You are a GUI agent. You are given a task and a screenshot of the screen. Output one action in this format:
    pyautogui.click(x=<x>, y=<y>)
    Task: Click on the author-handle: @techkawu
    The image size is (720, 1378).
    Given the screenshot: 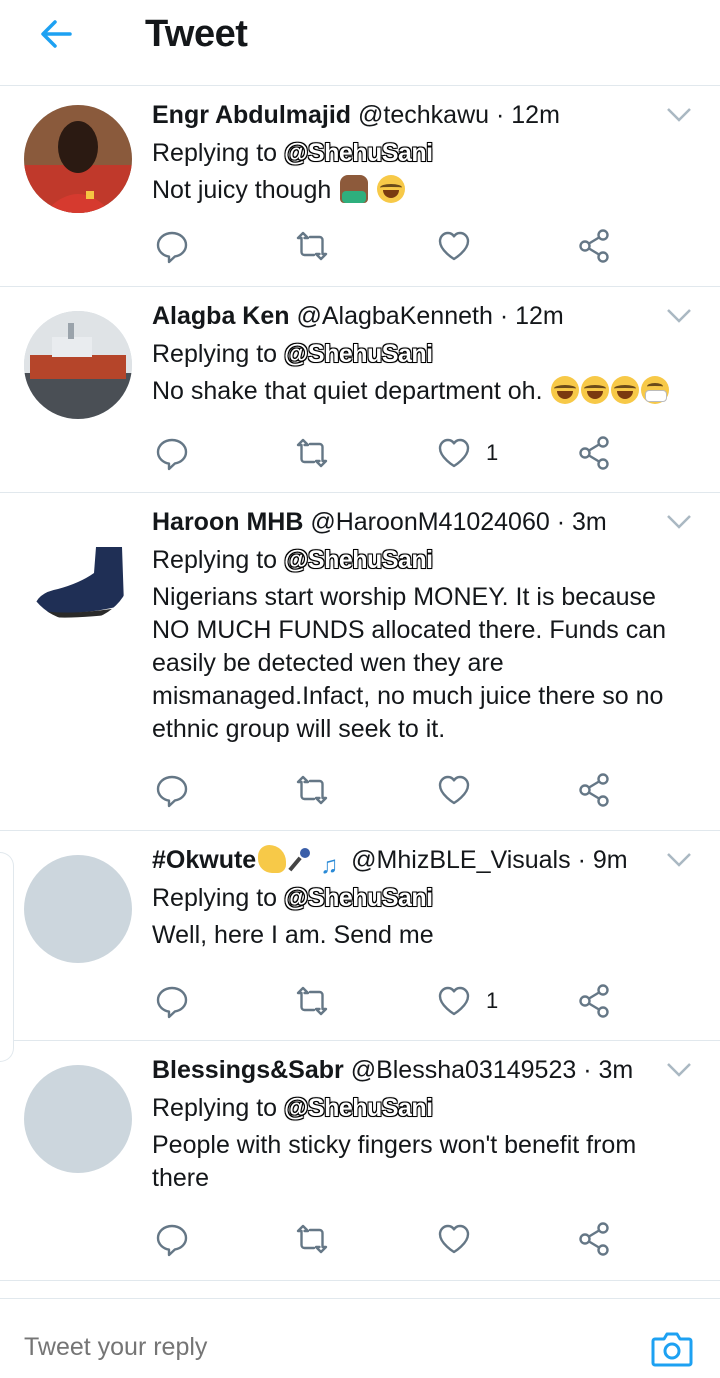 What is the action you would take?
    pyautogui.click(x=423, y=115)
    